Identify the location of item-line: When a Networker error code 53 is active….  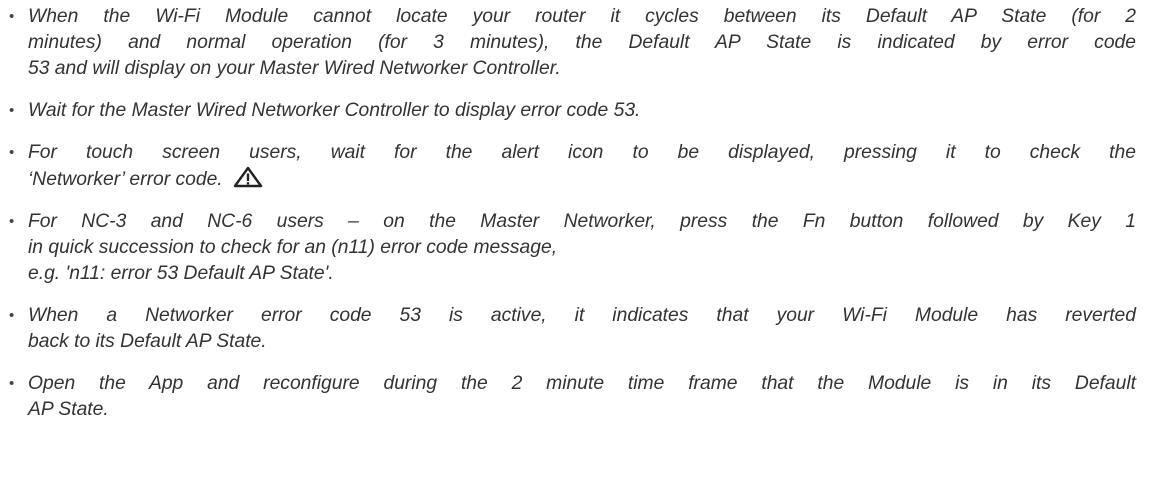
(582, 315).